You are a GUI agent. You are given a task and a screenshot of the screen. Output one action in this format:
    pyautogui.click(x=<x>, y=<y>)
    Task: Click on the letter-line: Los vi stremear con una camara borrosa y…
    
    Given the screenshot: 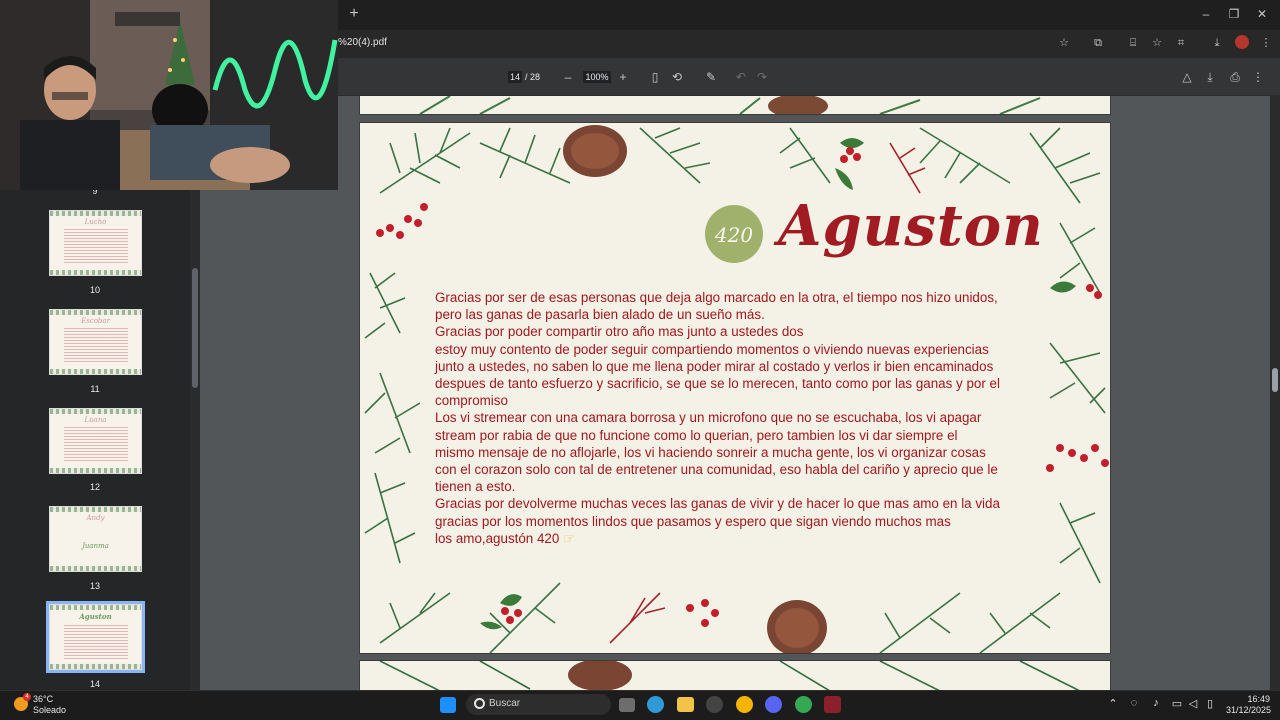 What is the action you would take?
    pyautogui.click(x=708, y=418)
    